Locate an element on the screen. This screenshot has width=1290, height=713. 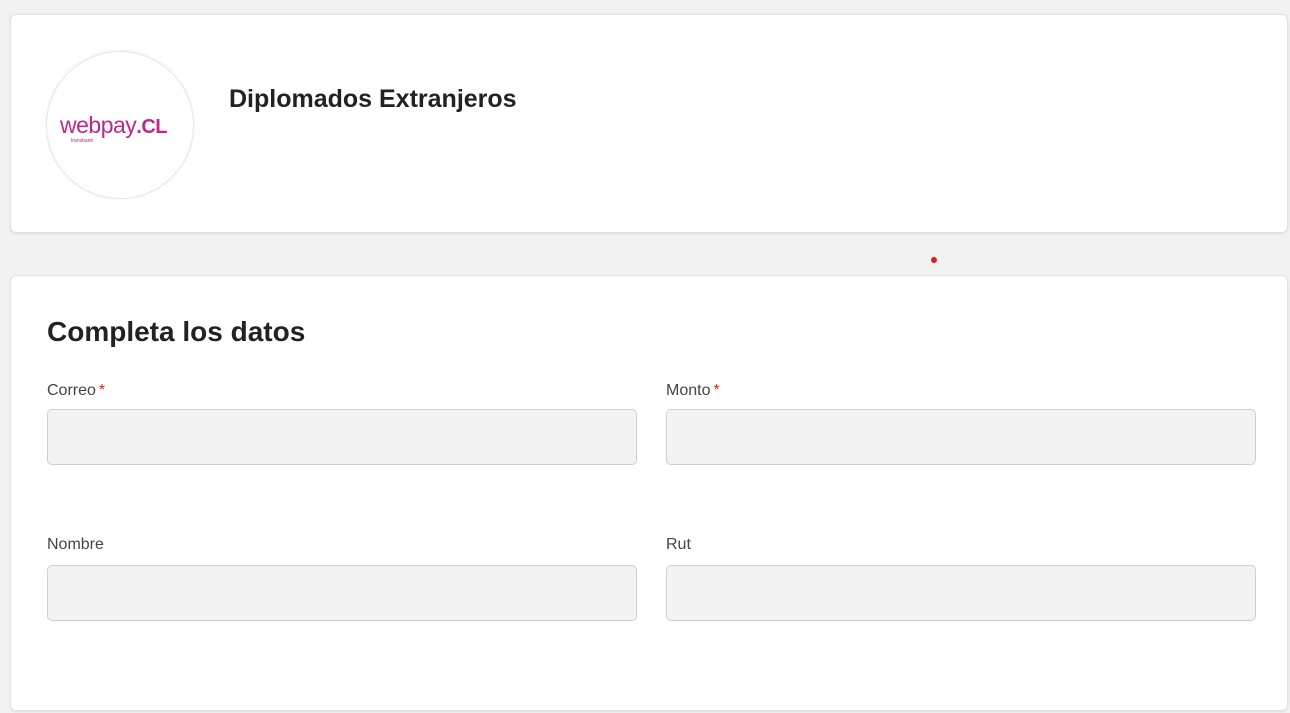
correo-label: Correo * is located at coordinates (76, 390).